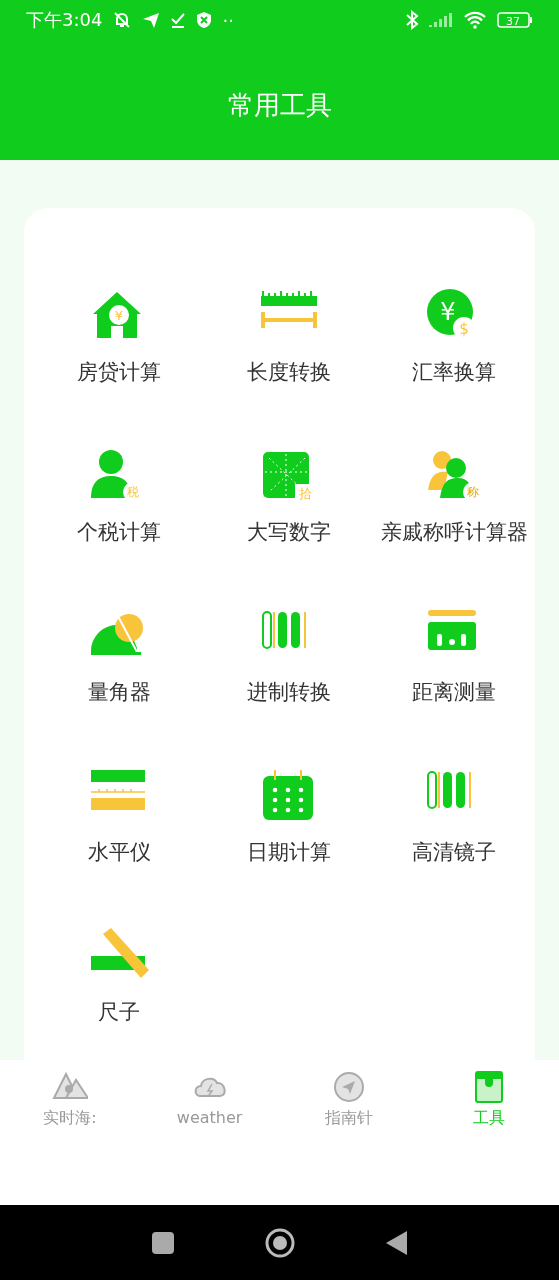  What do you see at coordinates (454, 532) in the screenshot?
I see `tool-label: 亲戚称呼计算器` at bounding box center [454, 532].